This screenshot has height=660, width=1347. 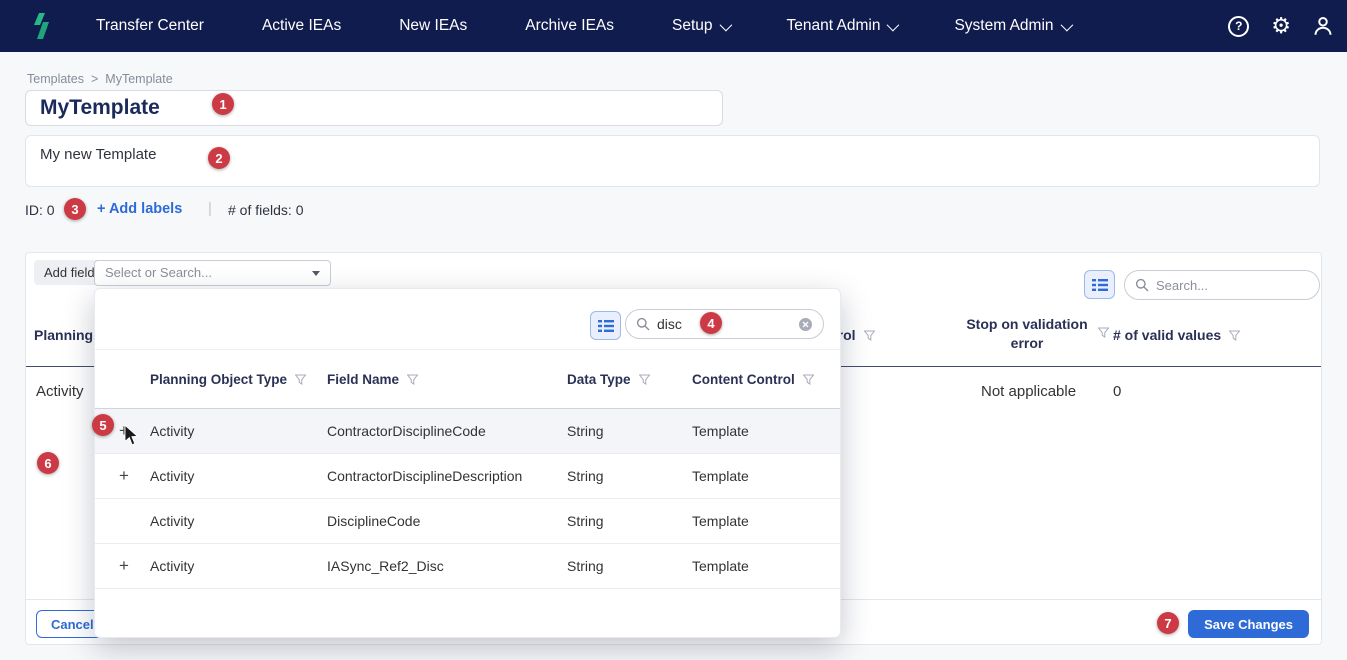 What do you see at coordinates (1248, 624) in the screenshot?
I see `save-changes-button: Save Changes` at bounding box center [1248, 624].